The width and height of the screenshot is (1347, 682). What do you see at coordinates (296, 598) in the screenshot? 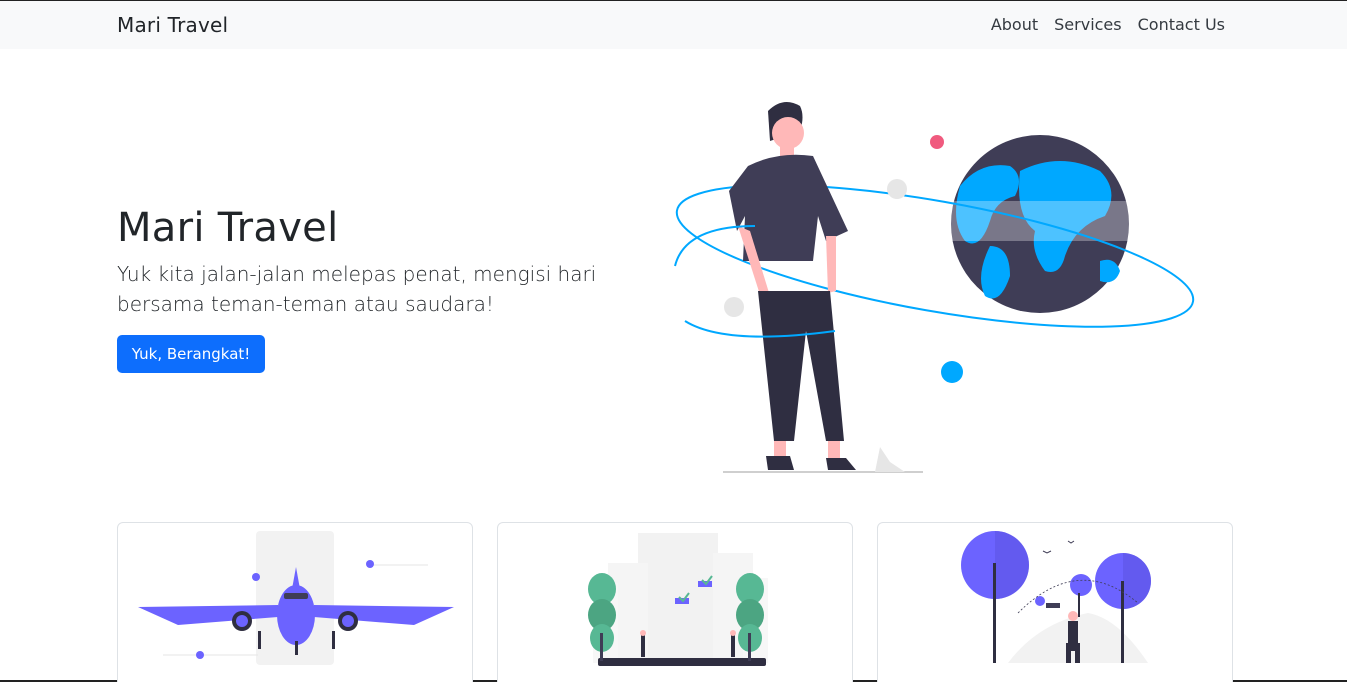
I see `airplane-illustration` at bounding box center [296, 598].